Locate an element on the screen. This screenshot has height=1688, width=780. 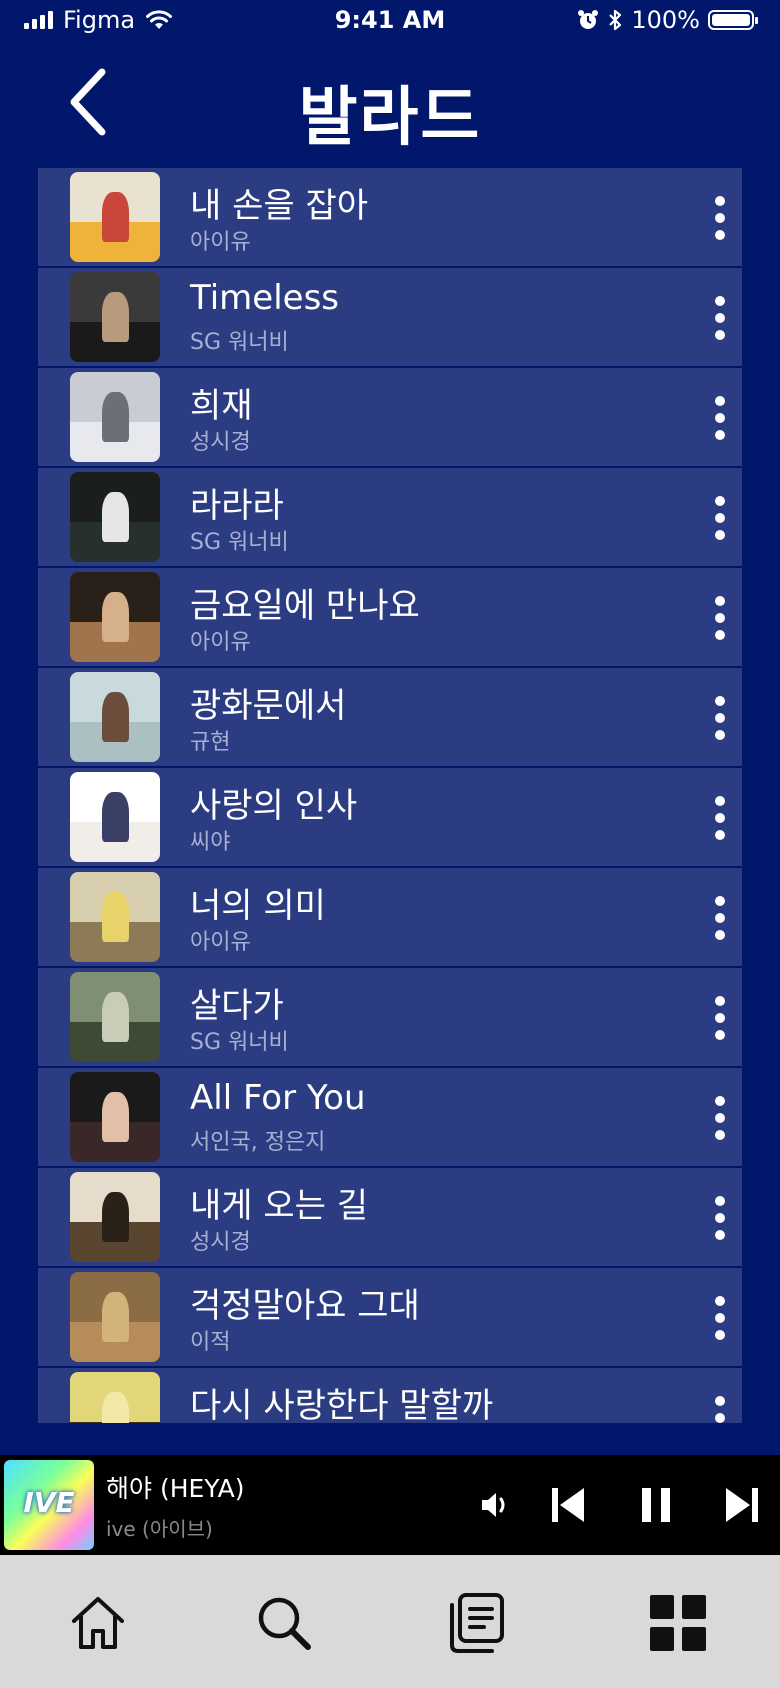
home-icon is located at coordinates (98, 1623).